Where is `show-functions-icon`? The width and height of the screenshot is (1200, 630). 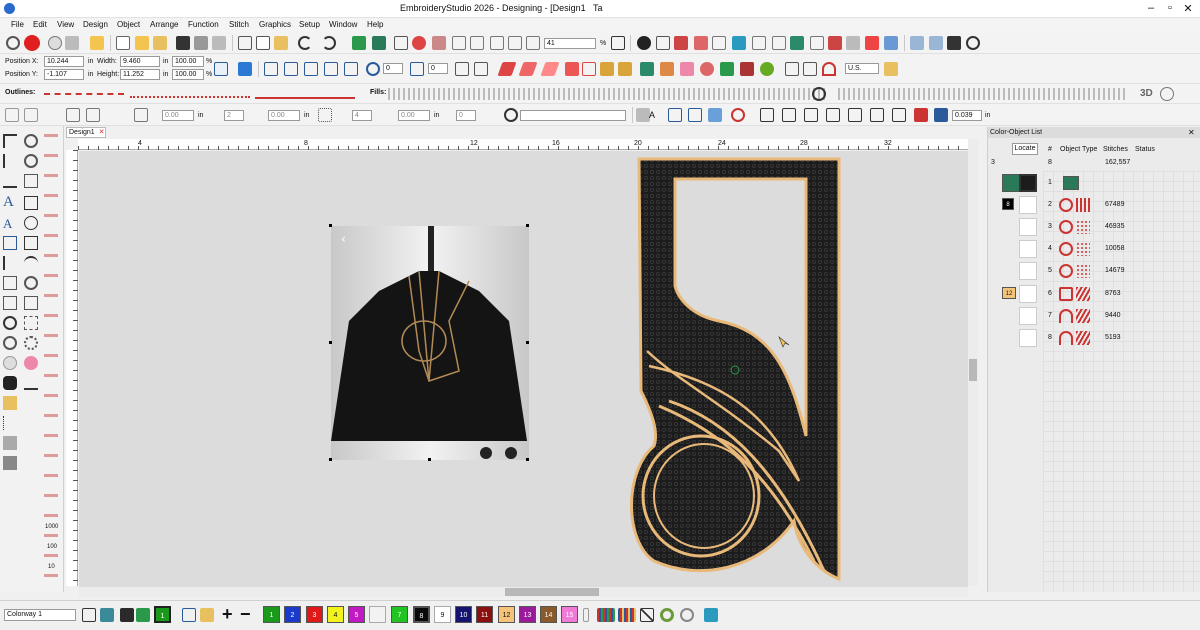 show-functions-icon is located at coordinates (459, 43).